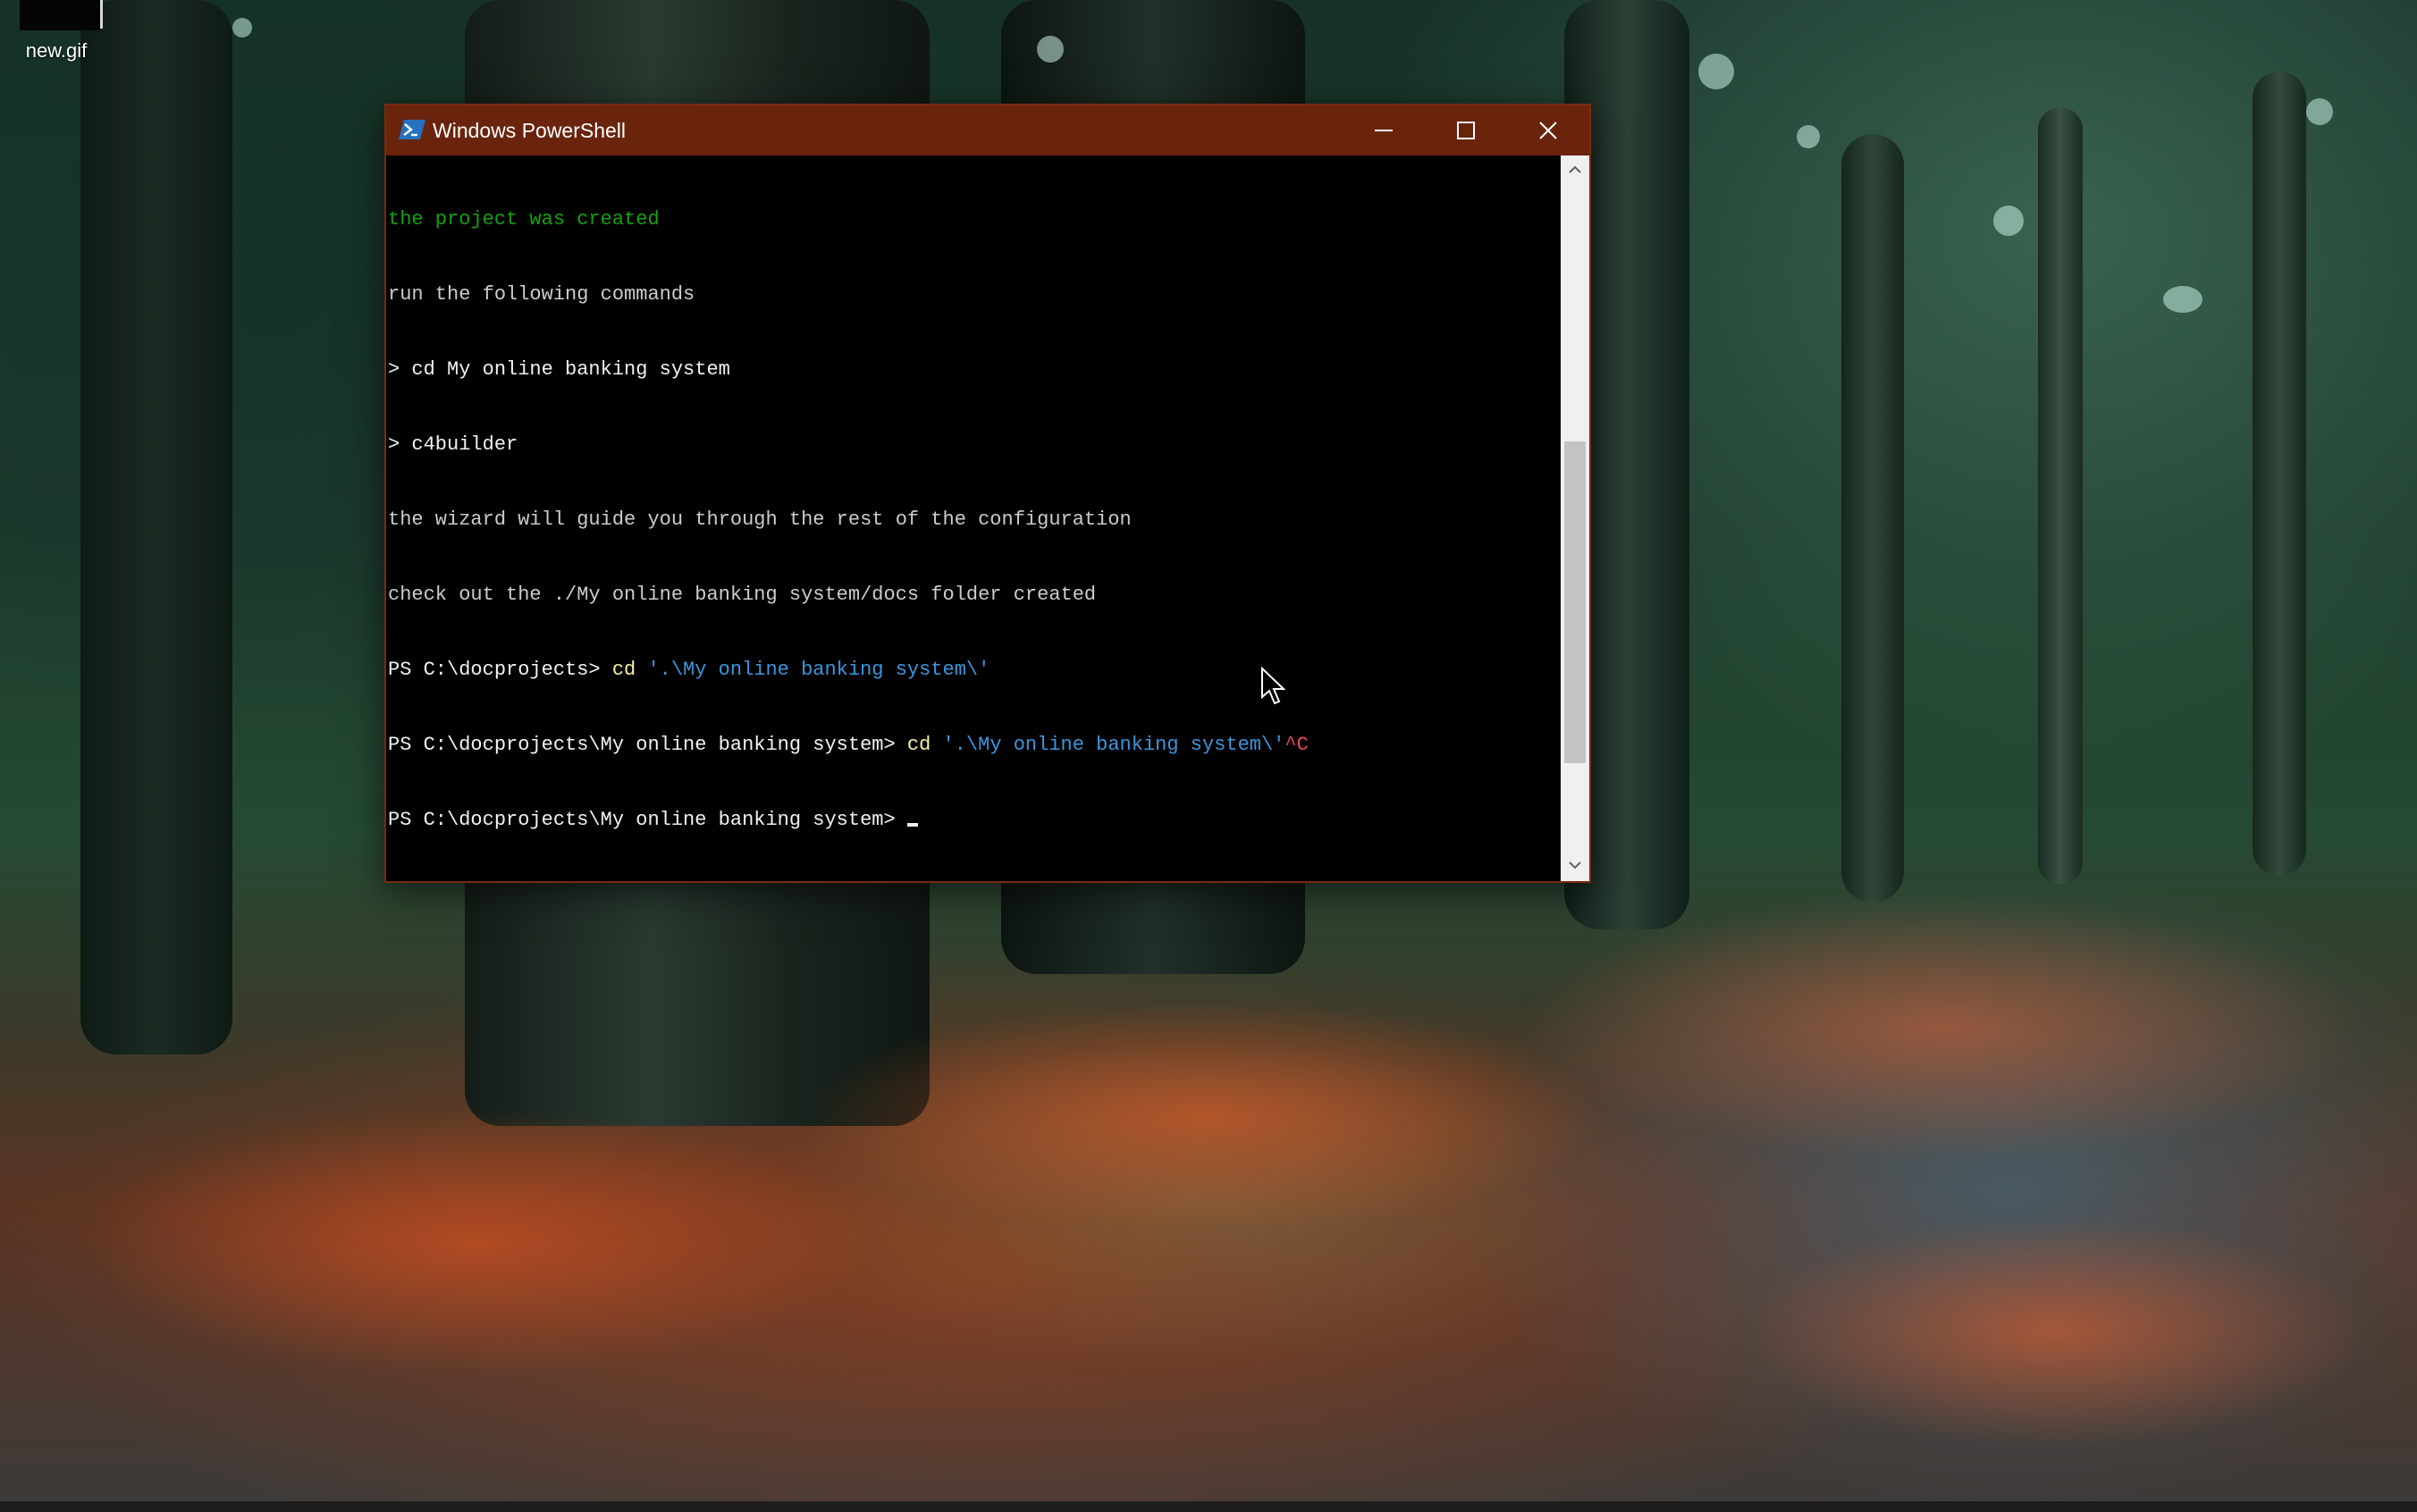 Image resolution: width=2417 pixels, height=1512 pixels. Describe the element at coordinates (975, 445) in the screenshot. I see `console-line: > c4builder` at that location.